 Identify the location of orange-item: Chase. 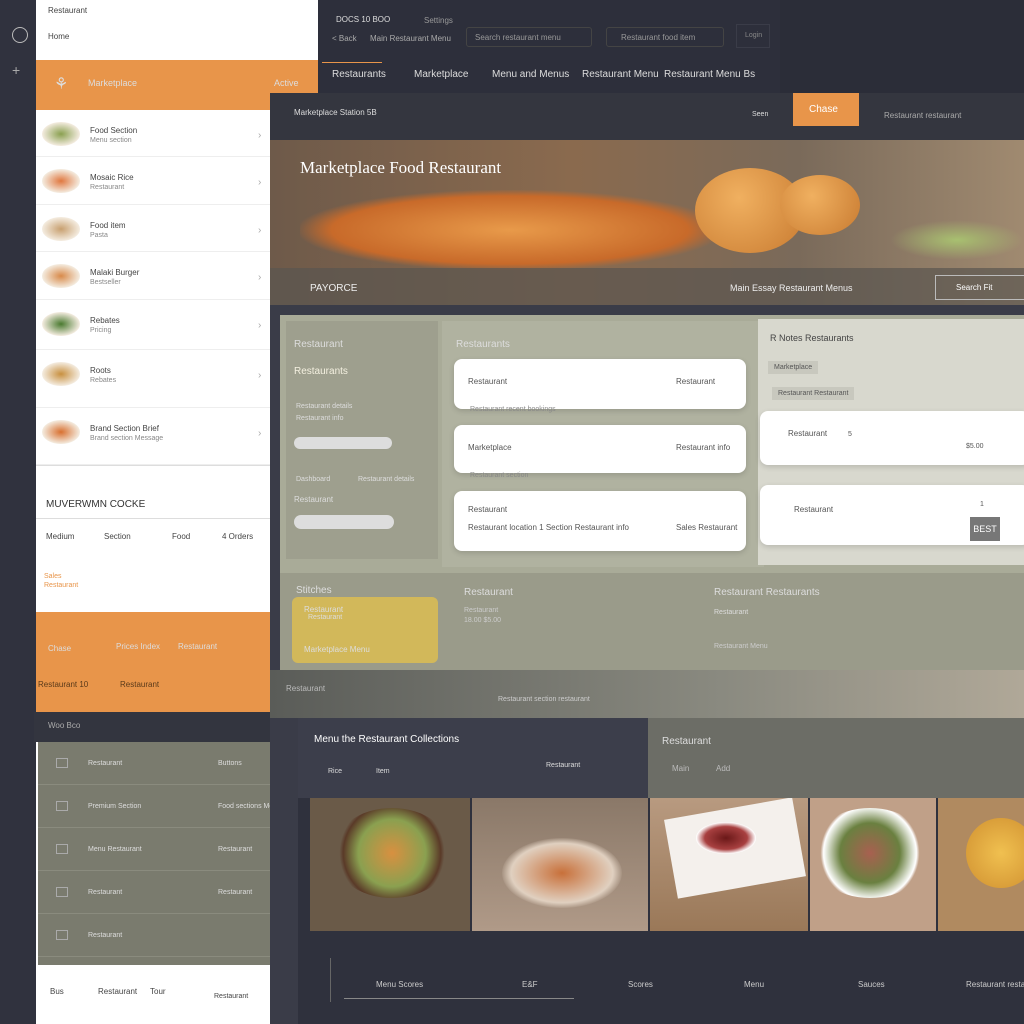
(59, 648).